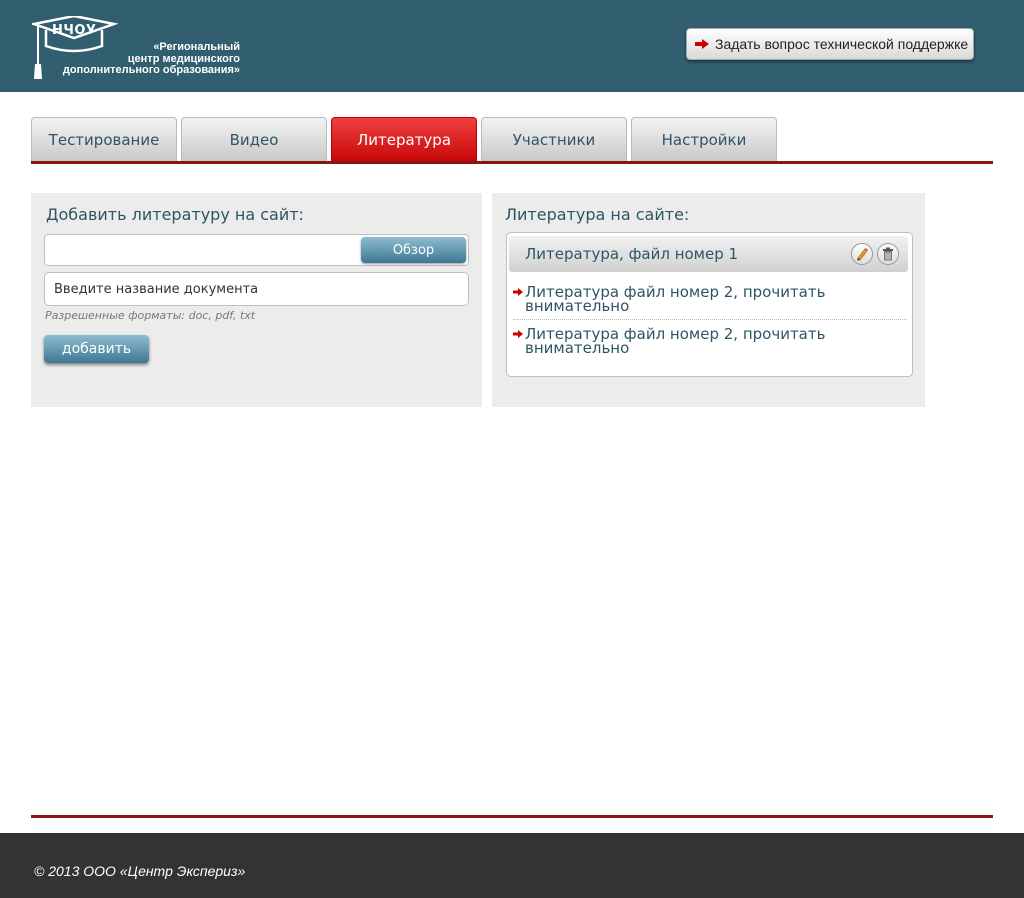 The image size is (1024, 898). What do you see at coordinates (196, 47) in the screenshot?
I see `logo-line: «Региональный` at bounding box center [196, 47].